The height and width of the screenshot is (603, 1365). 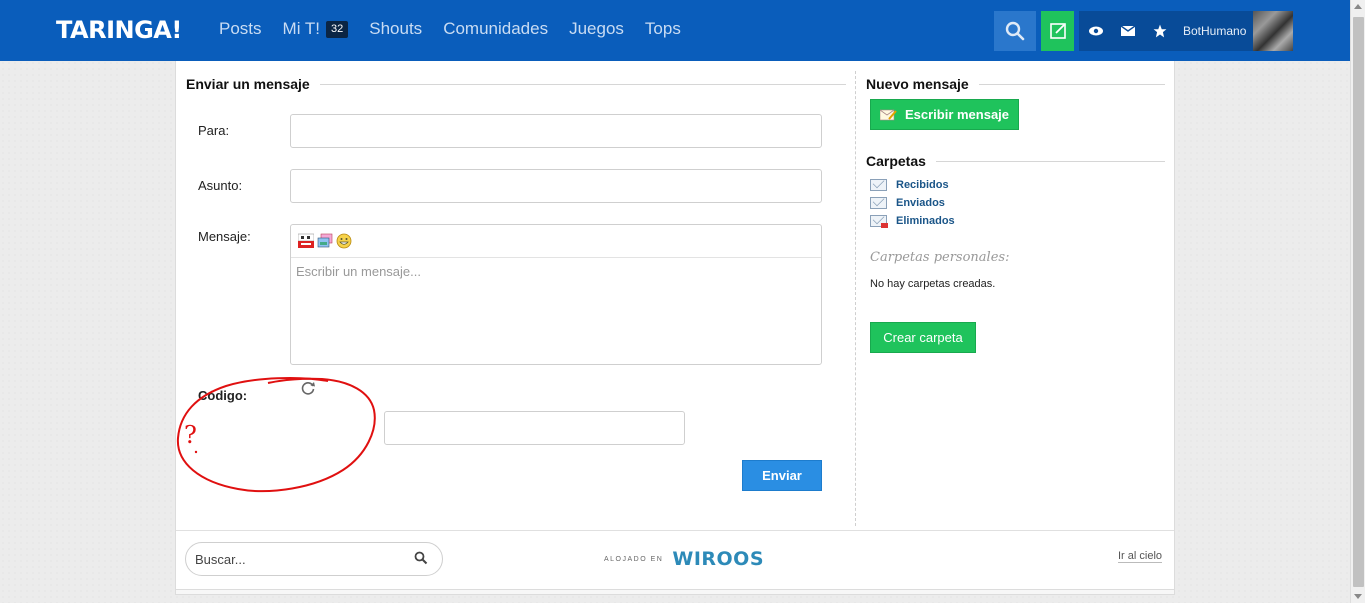 What do you see at coordinates (214, 130) in the screenshot?
I see `to-label: Para:` at bounding box center [214, 130].